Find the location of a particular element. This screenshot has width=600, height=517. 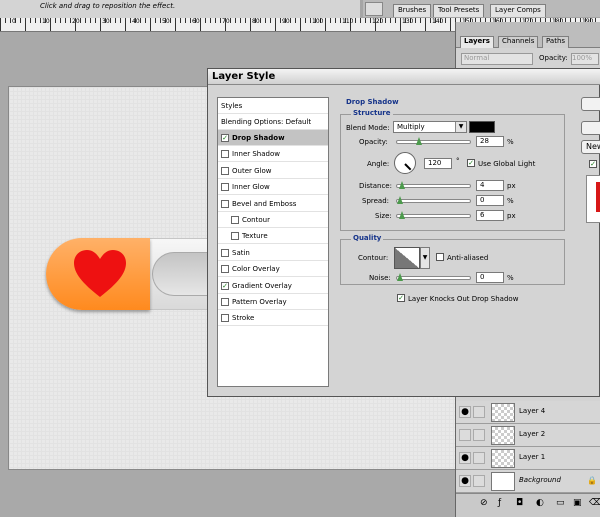

layer-row: ● Background 🔒 is located at coordinates (528, 481).